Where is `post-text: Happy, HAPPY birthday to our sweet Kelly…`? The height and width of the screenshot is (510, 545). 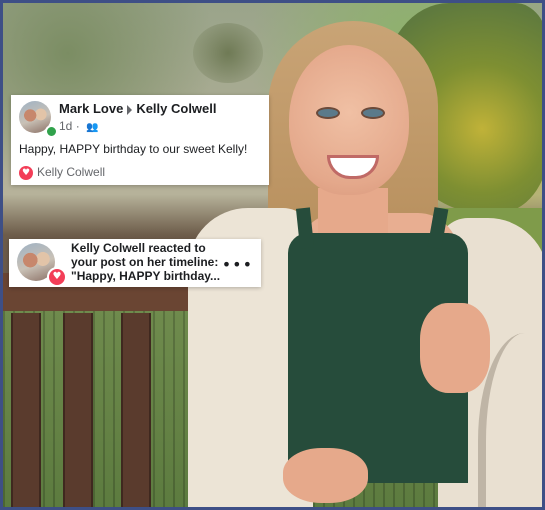 post-text: Happy, HAPPY birthday to our sweet Kelly… is located at coordinates (133, 149).